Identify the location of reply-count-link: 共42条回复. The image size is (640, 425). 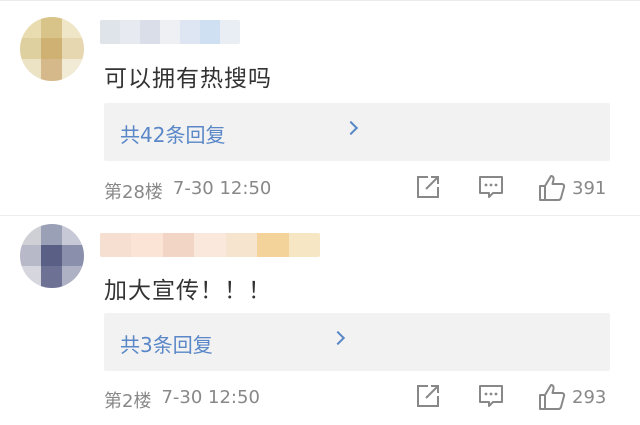
(357, 132).